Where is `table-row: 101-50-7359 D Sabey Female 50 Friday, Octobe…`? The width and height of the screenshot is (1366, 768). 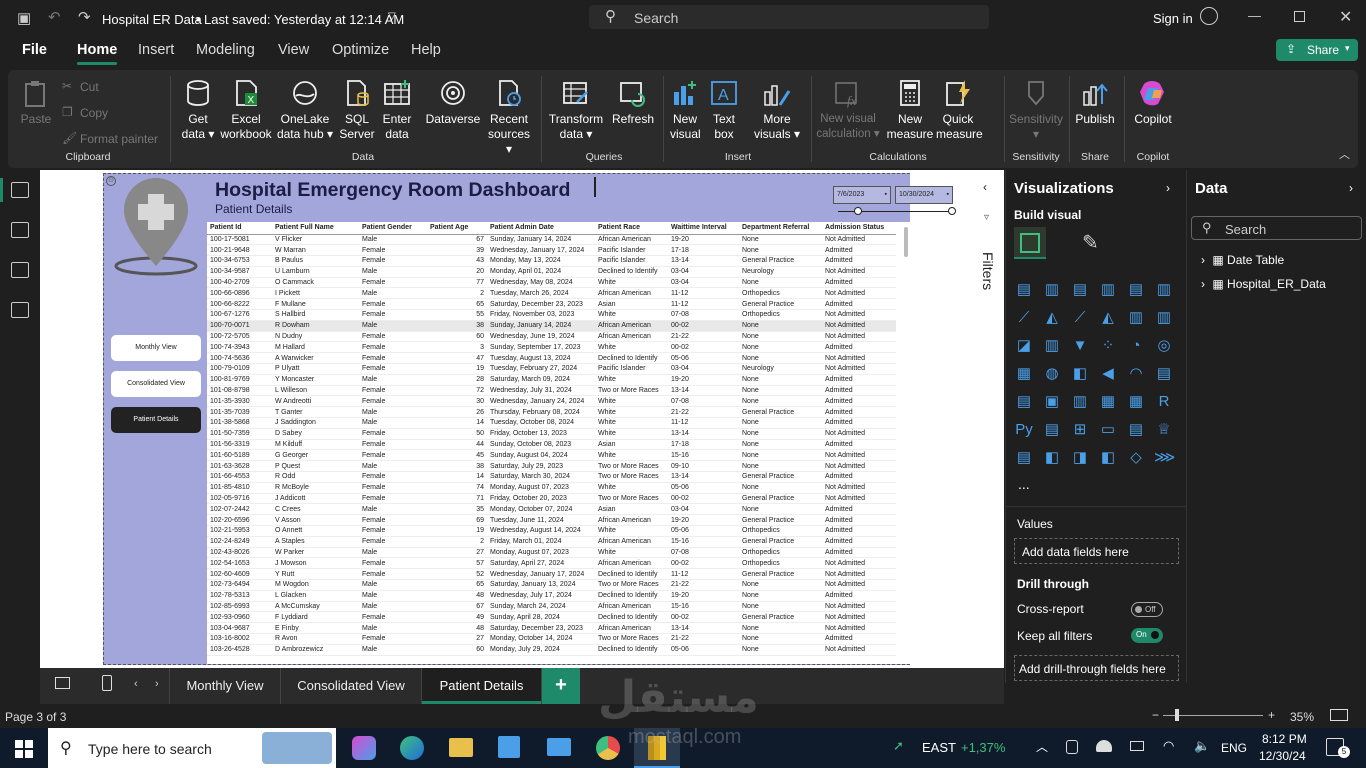 table-row: 101-50-7359 D Sabey Female 50 Friday, Octobe… is located at coordinates (551, 434).